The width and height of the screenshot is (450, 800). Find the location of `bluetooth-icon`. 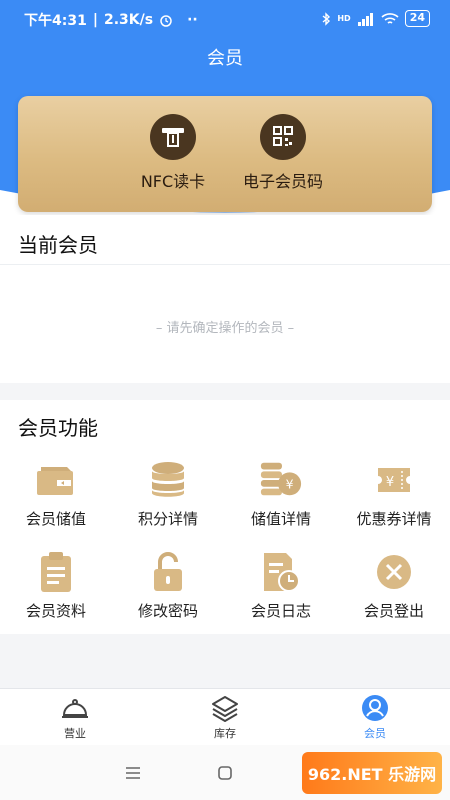

bluetooth-icon is located at coordinates (326, 18).